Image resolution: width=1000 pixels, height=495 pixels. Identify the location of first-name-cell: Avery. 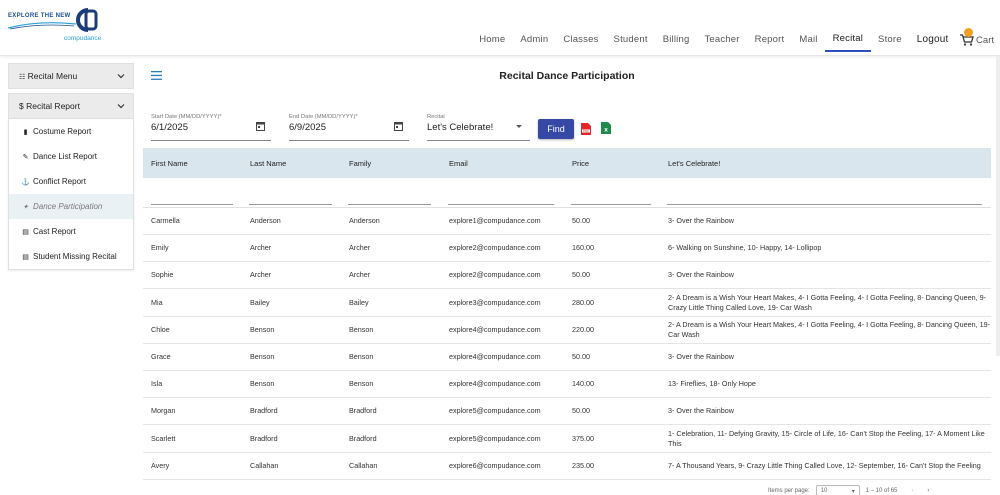
(160, 465).